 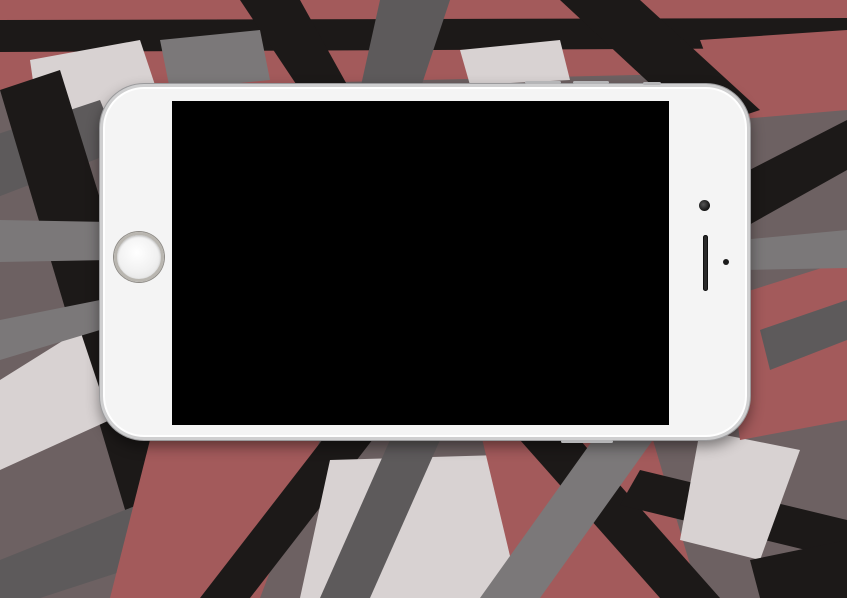 What do you see at coordinates (726, 262) in the screenshot?
I see `proximity-sensor-icon` at bounding box center [726, 262].